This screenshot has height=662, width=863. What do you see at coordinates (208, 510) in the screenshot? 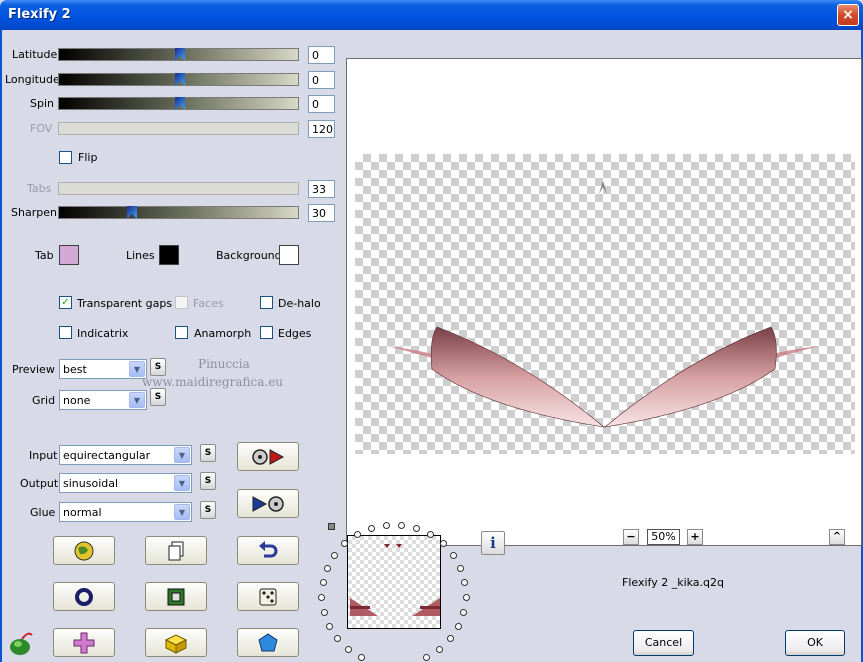
I see `glue-s-button: S` at bounding box center [208, 510].